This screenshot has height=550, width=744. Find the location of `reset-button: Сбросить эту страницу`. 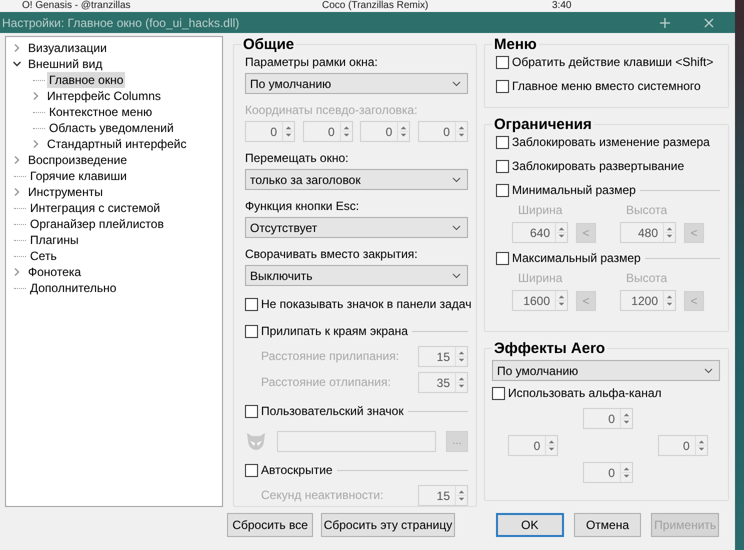

reset-button: Сбросить эту страницу is located at coordinates (388, 525).